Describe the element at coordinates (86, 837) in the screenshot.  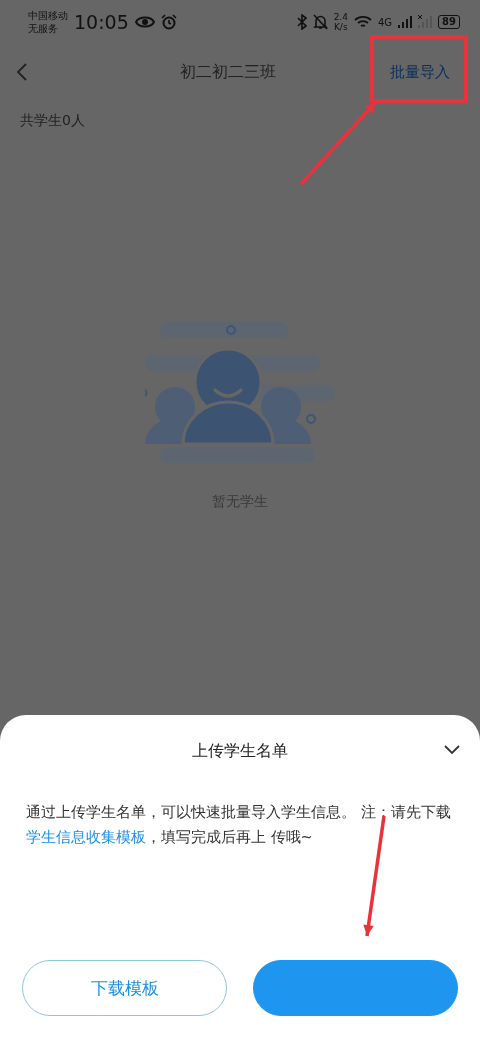
I see `template-link: 学生信息收集模板` at that location.